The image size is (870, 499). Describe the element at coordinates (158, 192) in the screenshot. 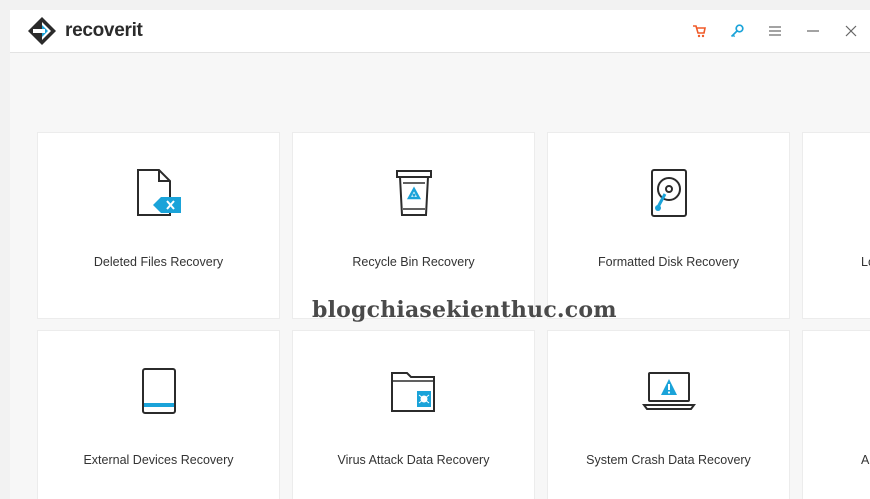

I see `deleted-file-icon` at that location.